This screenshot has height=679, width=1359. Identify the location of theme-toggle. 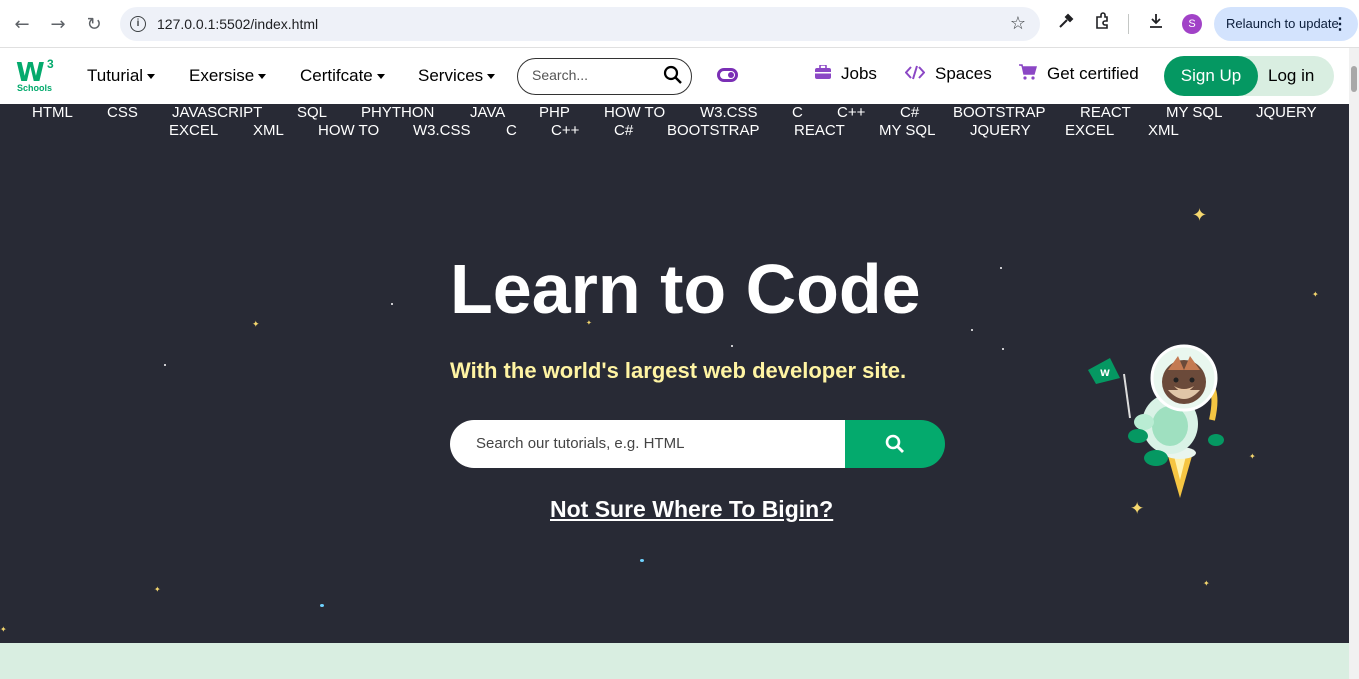
(727, 75).